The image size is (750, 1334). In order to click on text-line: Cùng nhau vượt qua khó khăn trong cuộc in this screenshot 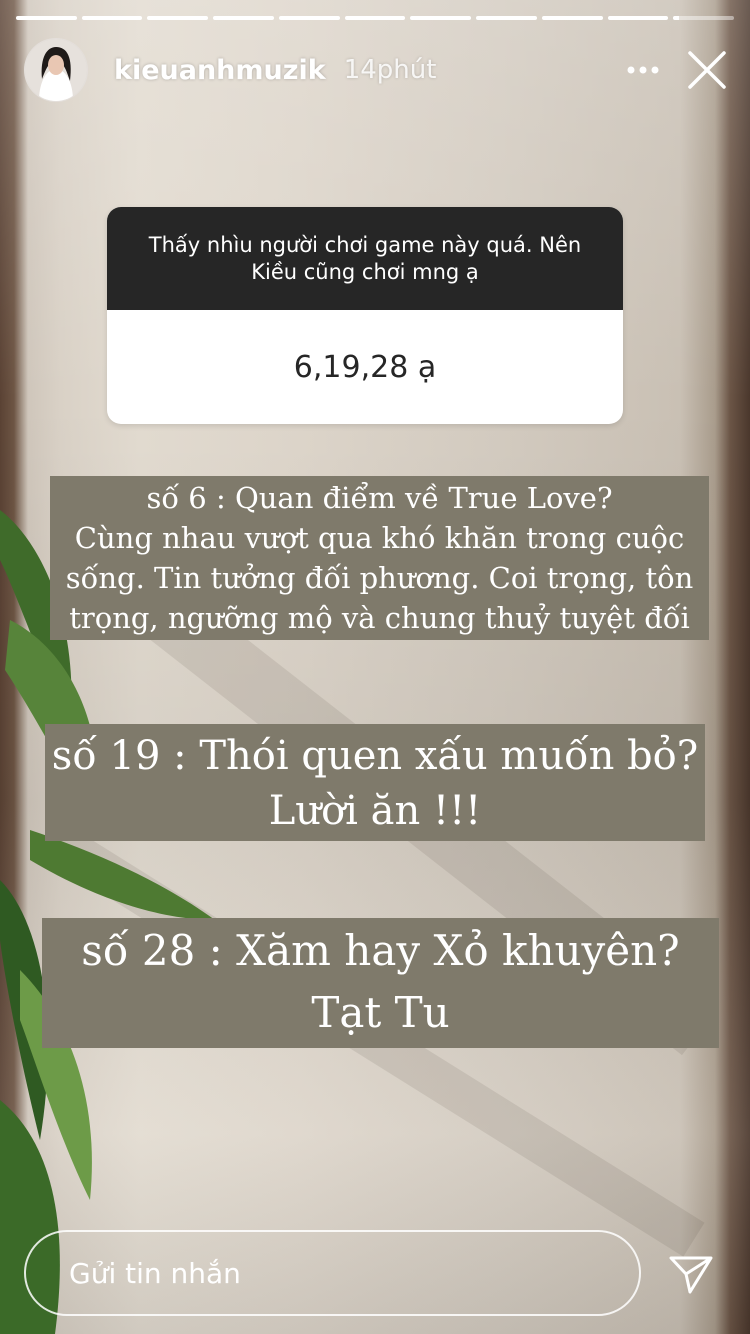, I will do `click(379, 538)`.